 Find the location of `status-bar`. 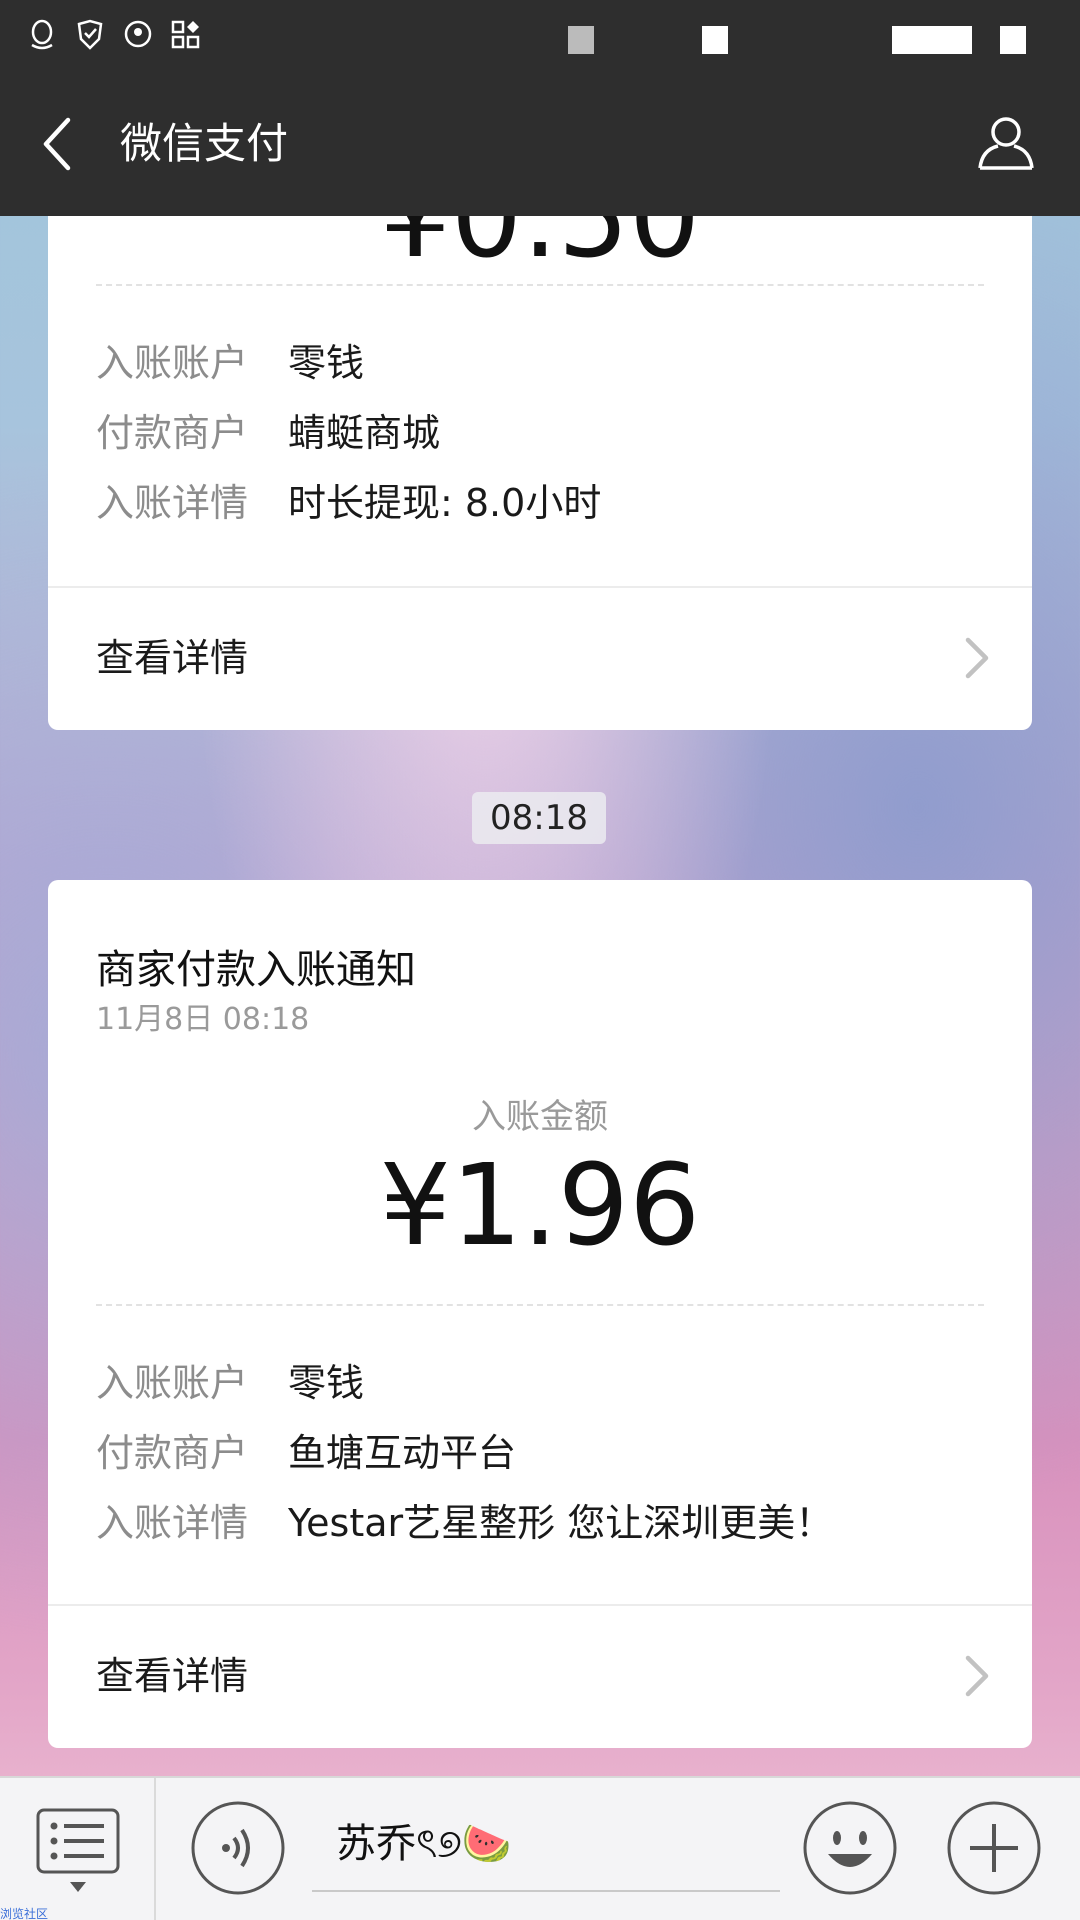

status-bar is located at coordinates (540, 36).